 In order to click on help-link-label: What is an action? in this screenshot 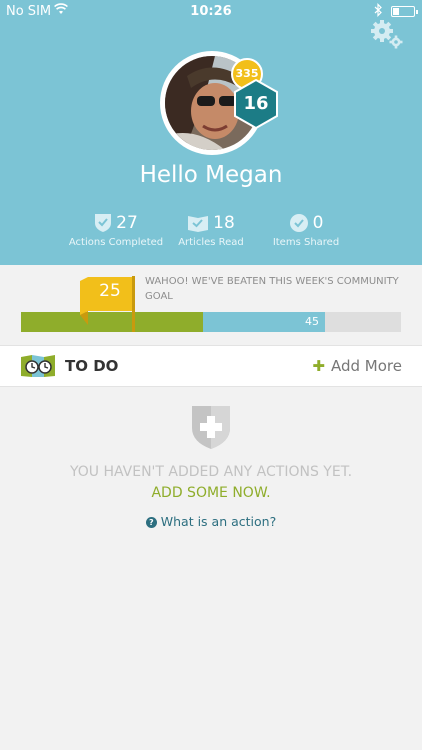, I will do `click(218, 521)`.